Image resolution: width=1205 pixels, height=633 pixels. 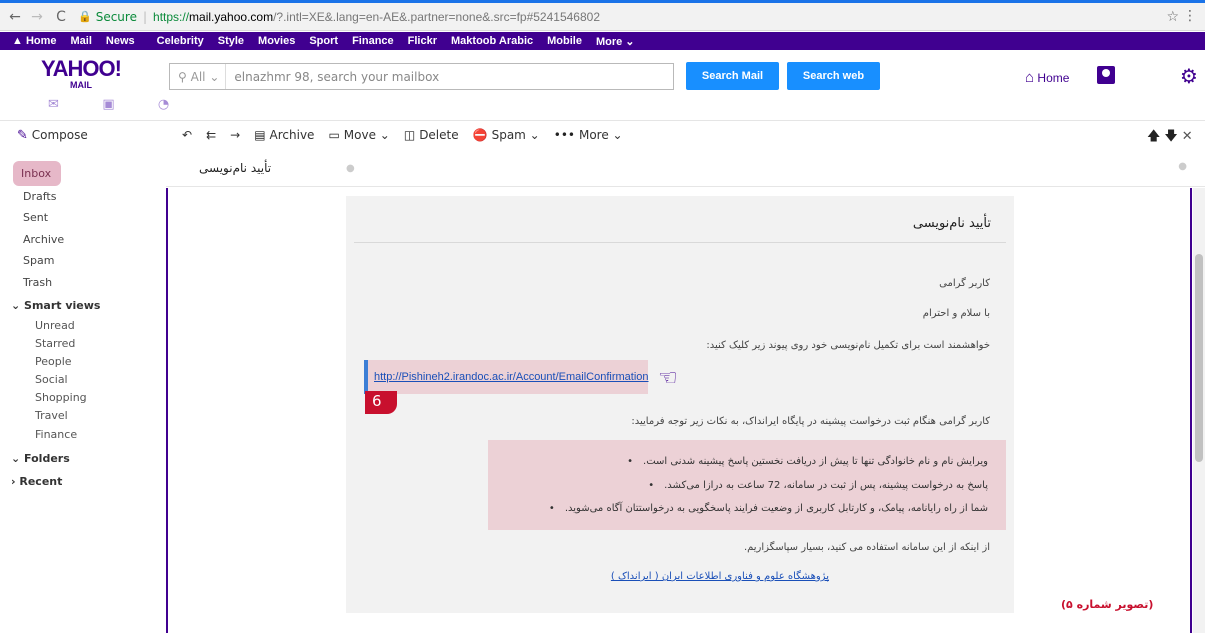 I want to click on close-icon: ✕, so click(x=1189, y=136).